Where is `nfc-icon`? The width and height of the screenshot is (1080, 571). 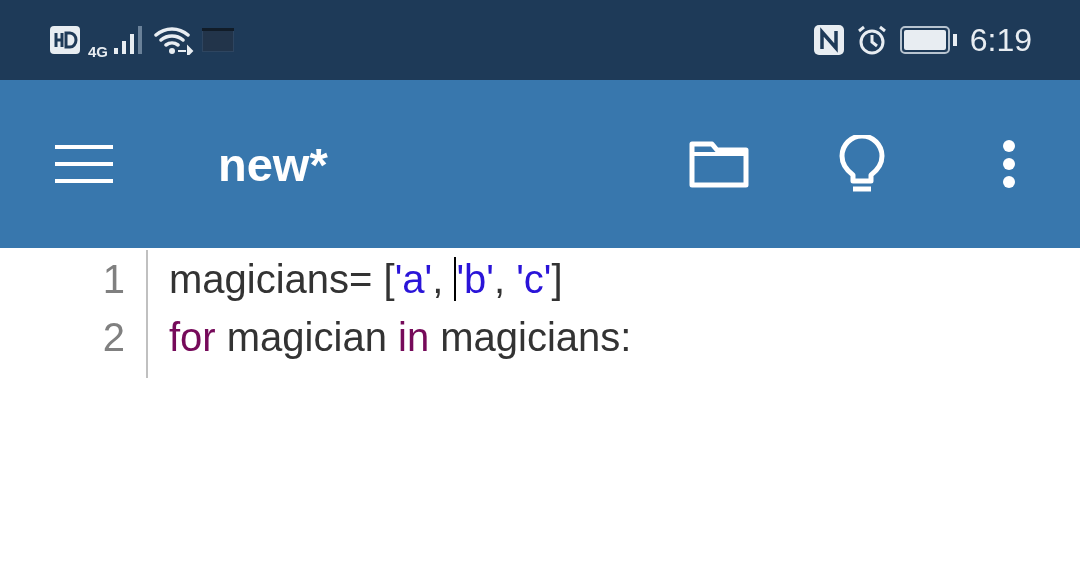 nfc-icon is located at coordinates (828, 40).